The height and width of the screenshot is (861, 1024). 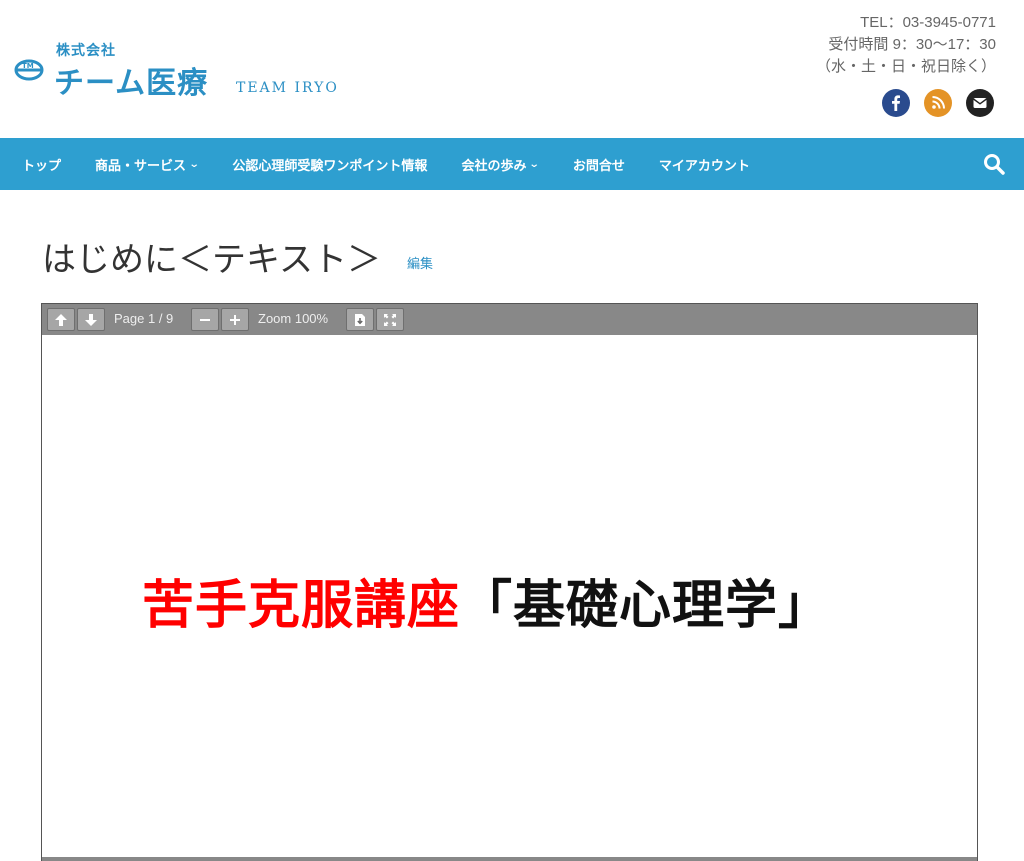 I want to click on rss-link, so click(x=938, y=103).